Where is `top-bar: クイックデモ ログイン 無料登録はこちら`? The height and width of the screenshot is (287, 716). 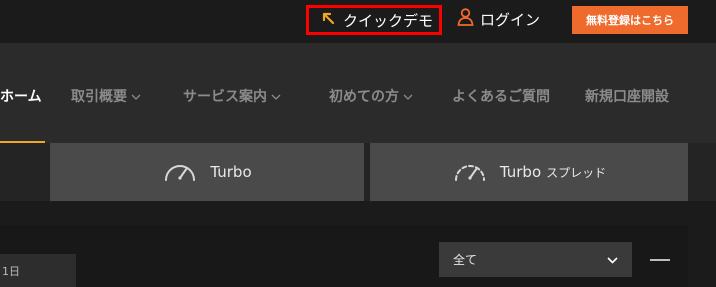
top-bar: クイックデモ ログイン 無料登録はこちら is located at coordinates (358, 21).